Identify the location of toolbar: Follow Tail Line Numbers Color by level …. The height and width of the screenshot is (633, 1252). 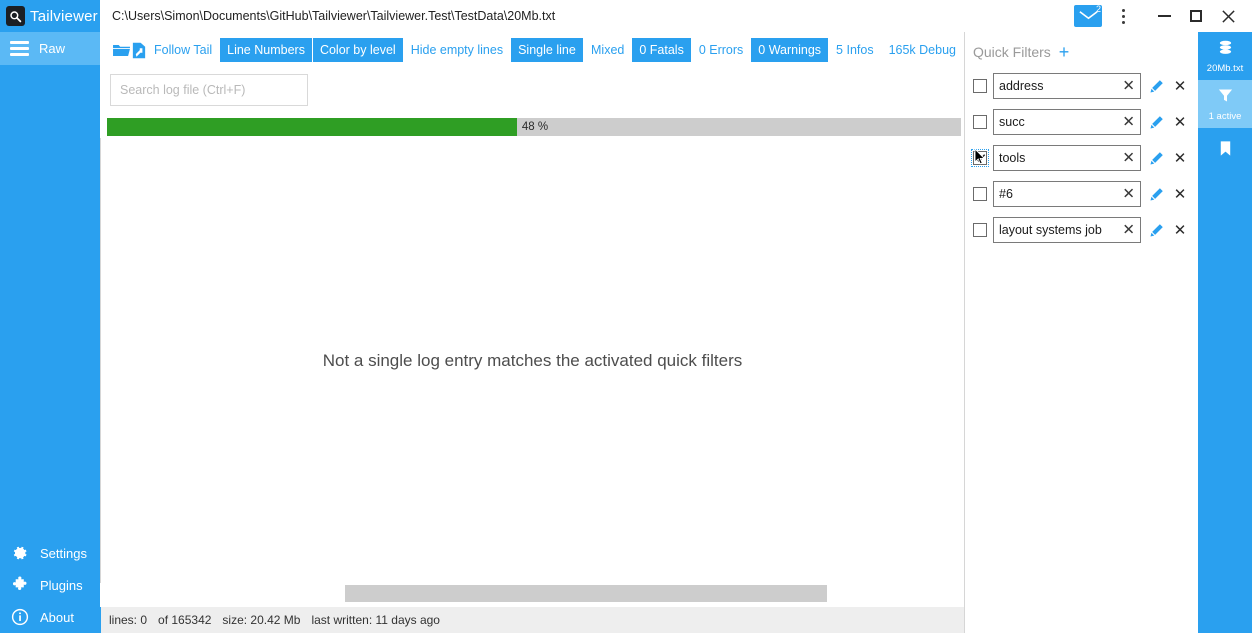
(532, 50).